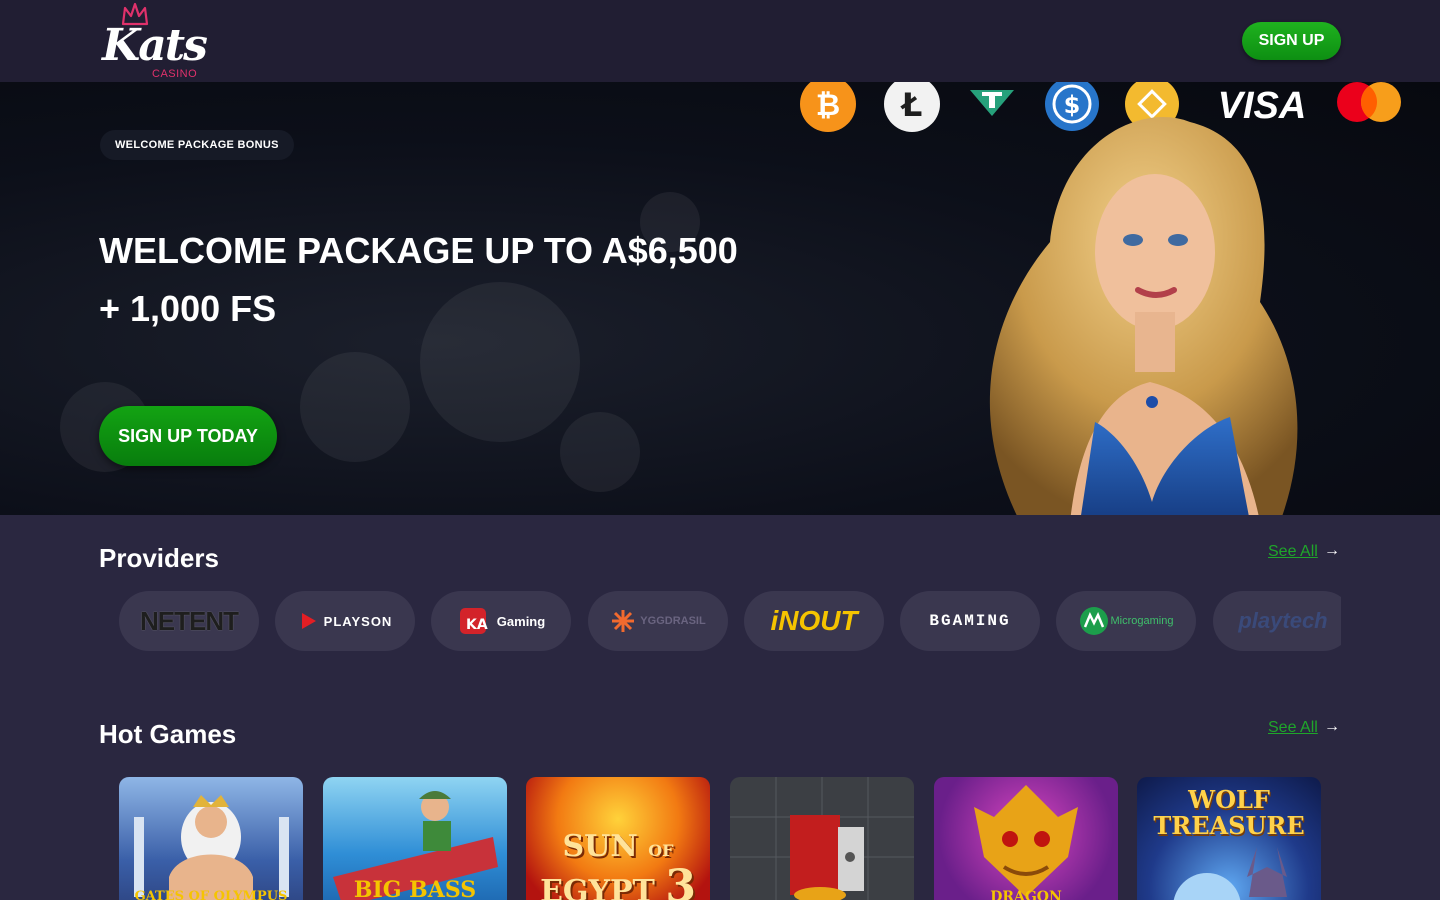 This screenshot has height=900, width=1440. I want to click on provider-label: NETENT, so click(189, 620).